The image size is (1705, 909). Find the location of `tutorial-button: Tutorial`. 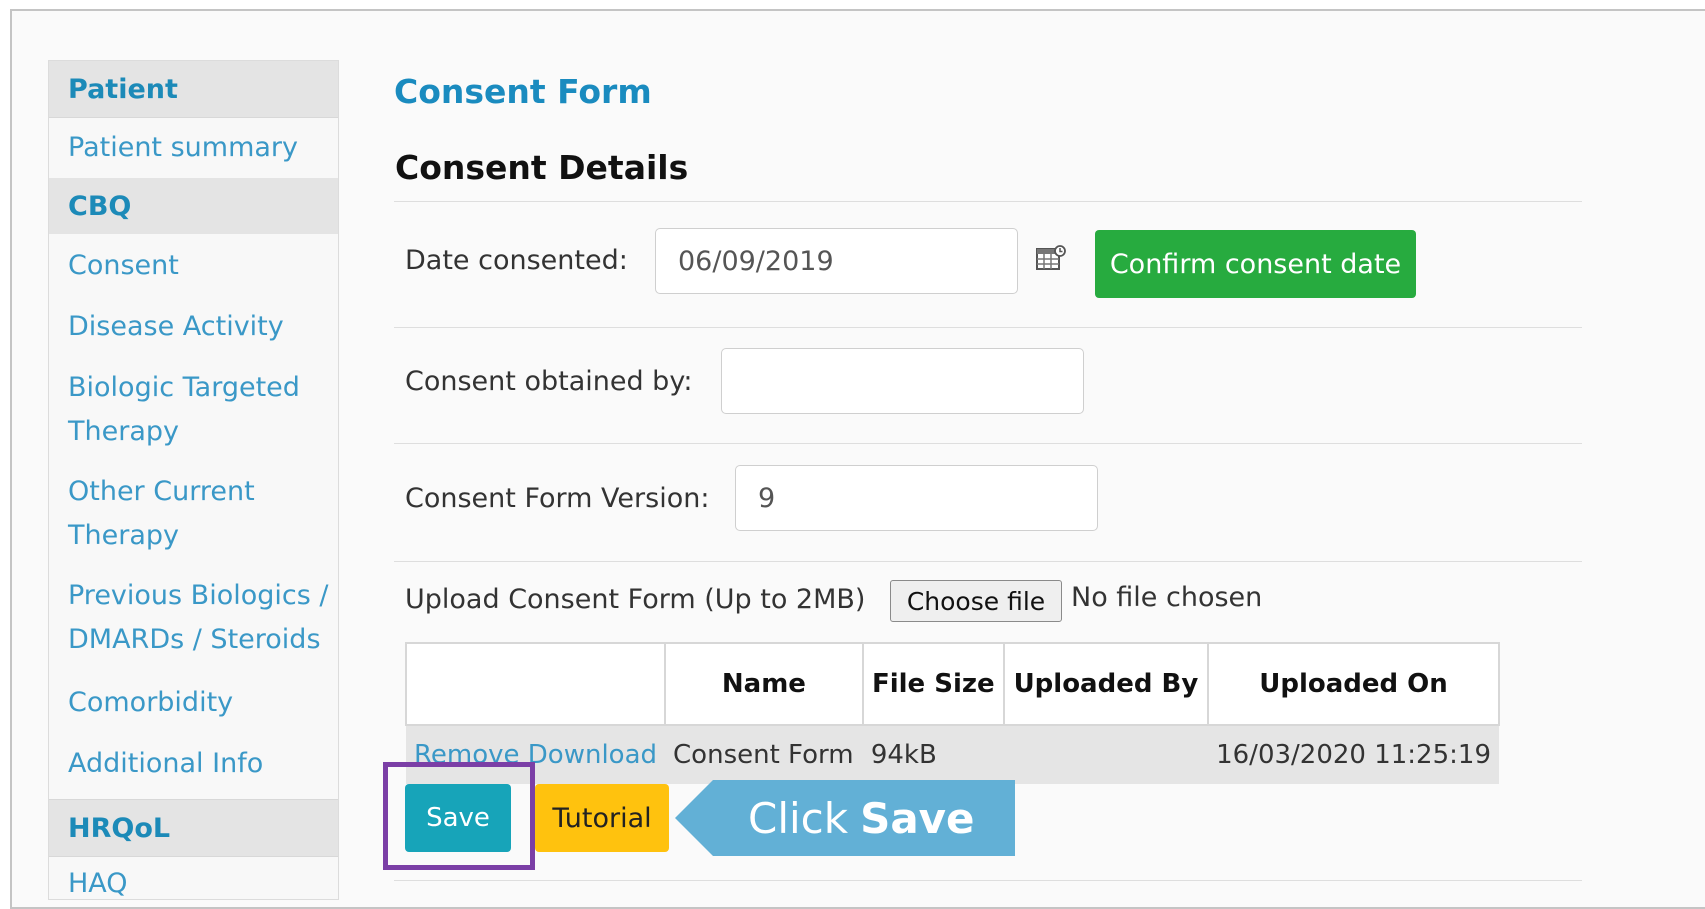

tutorial-button: Tutorial is located at coordinates (602, 818).